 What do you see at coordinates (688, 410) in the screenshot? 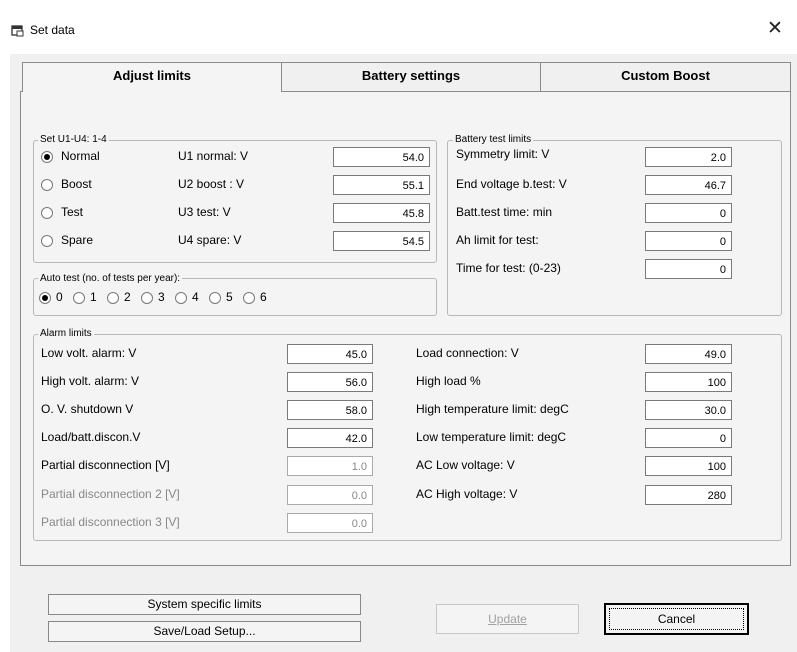
I see `high-temperature-field: 30.0` at bounding box center [688, 410].